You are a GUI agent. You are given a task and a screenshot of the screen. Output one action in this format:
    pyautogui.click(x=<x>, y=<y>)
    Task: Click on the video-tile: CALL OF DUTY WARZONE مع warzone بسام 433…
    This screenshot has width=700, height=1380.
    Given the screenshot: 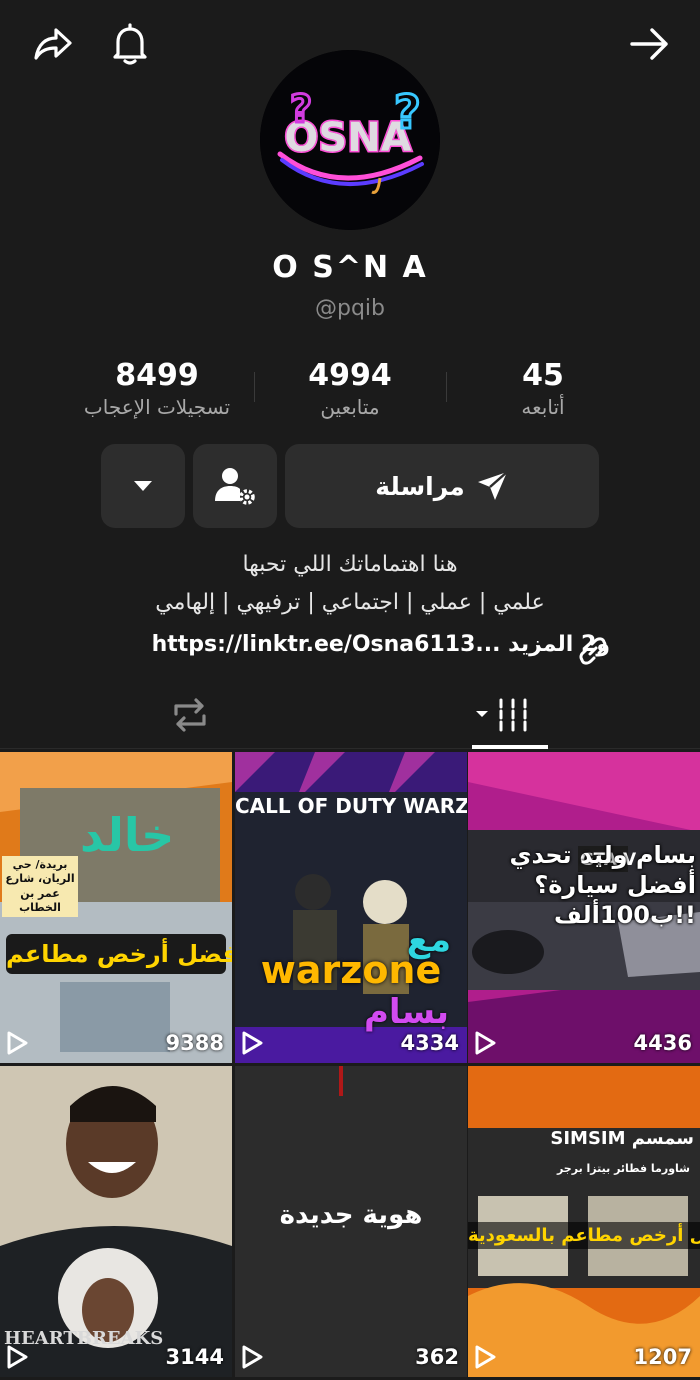 What is the action you would take?
    pyautogui.click(x=351, y=907)
    